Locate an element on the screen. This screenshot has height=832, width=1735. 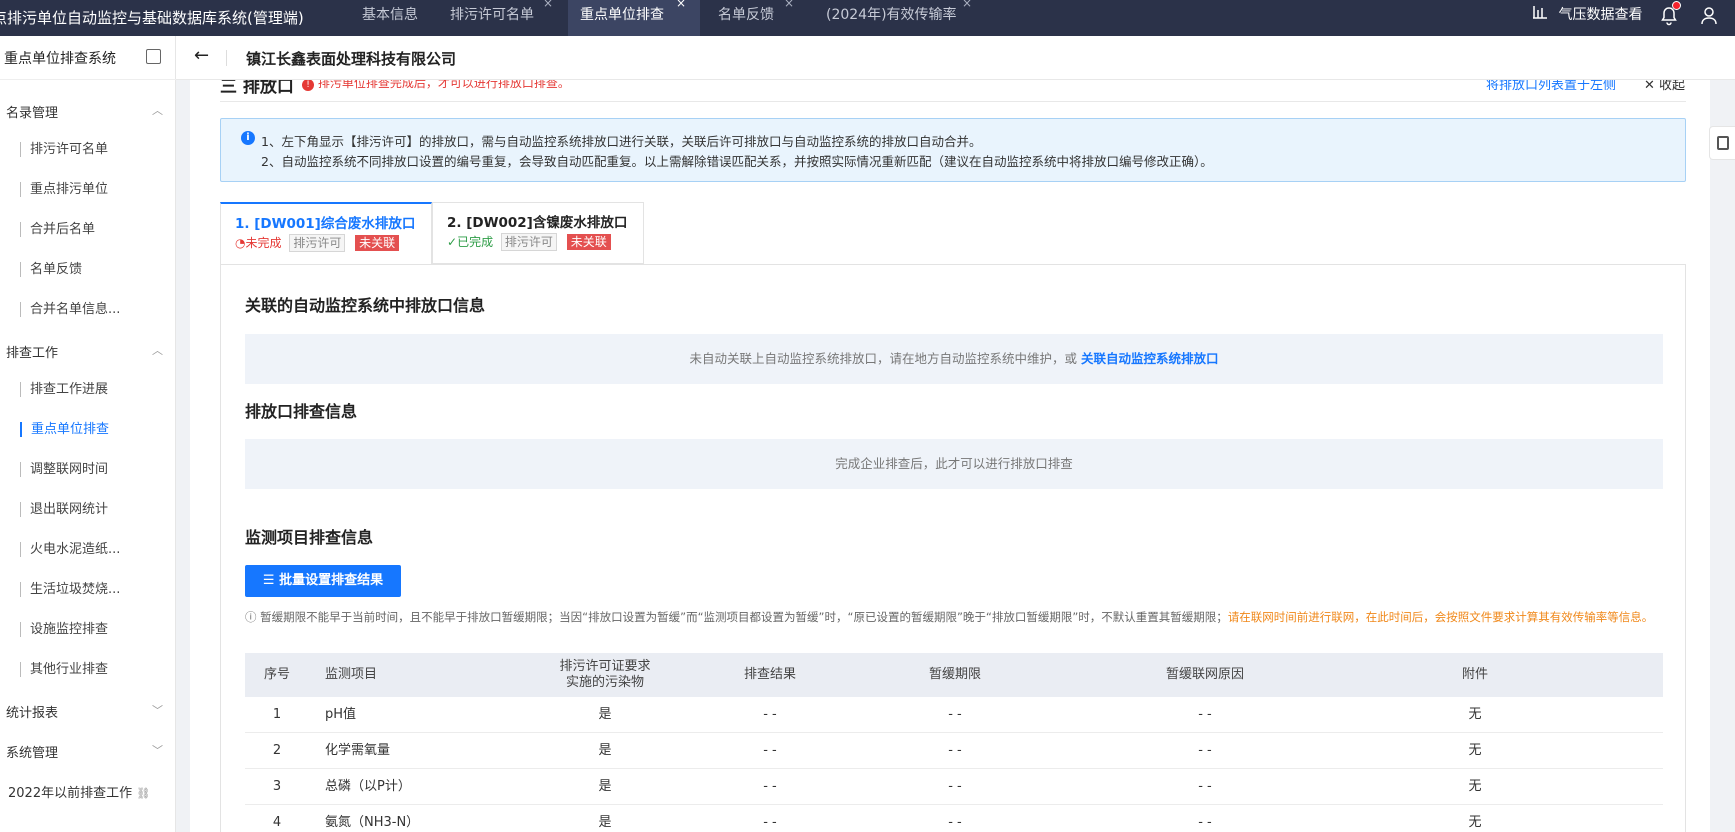
sidebar-item-key-unit-check: 重点单位排查 is located at coordinates (64, 429).